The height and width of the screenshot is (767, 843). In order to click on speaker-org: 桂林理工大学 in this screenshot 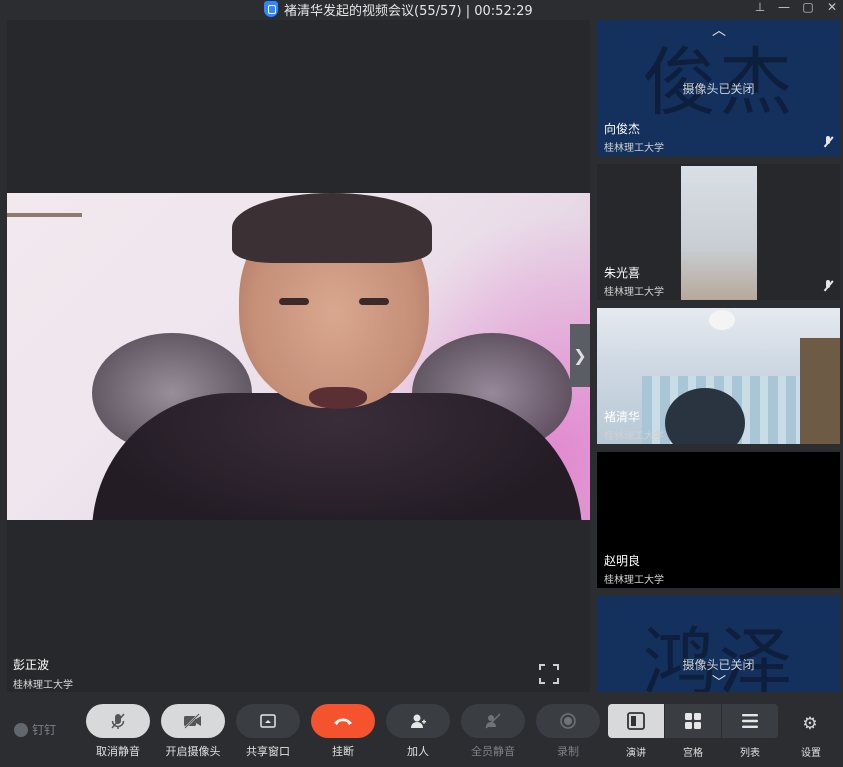, I will do `click(43, 685)`.